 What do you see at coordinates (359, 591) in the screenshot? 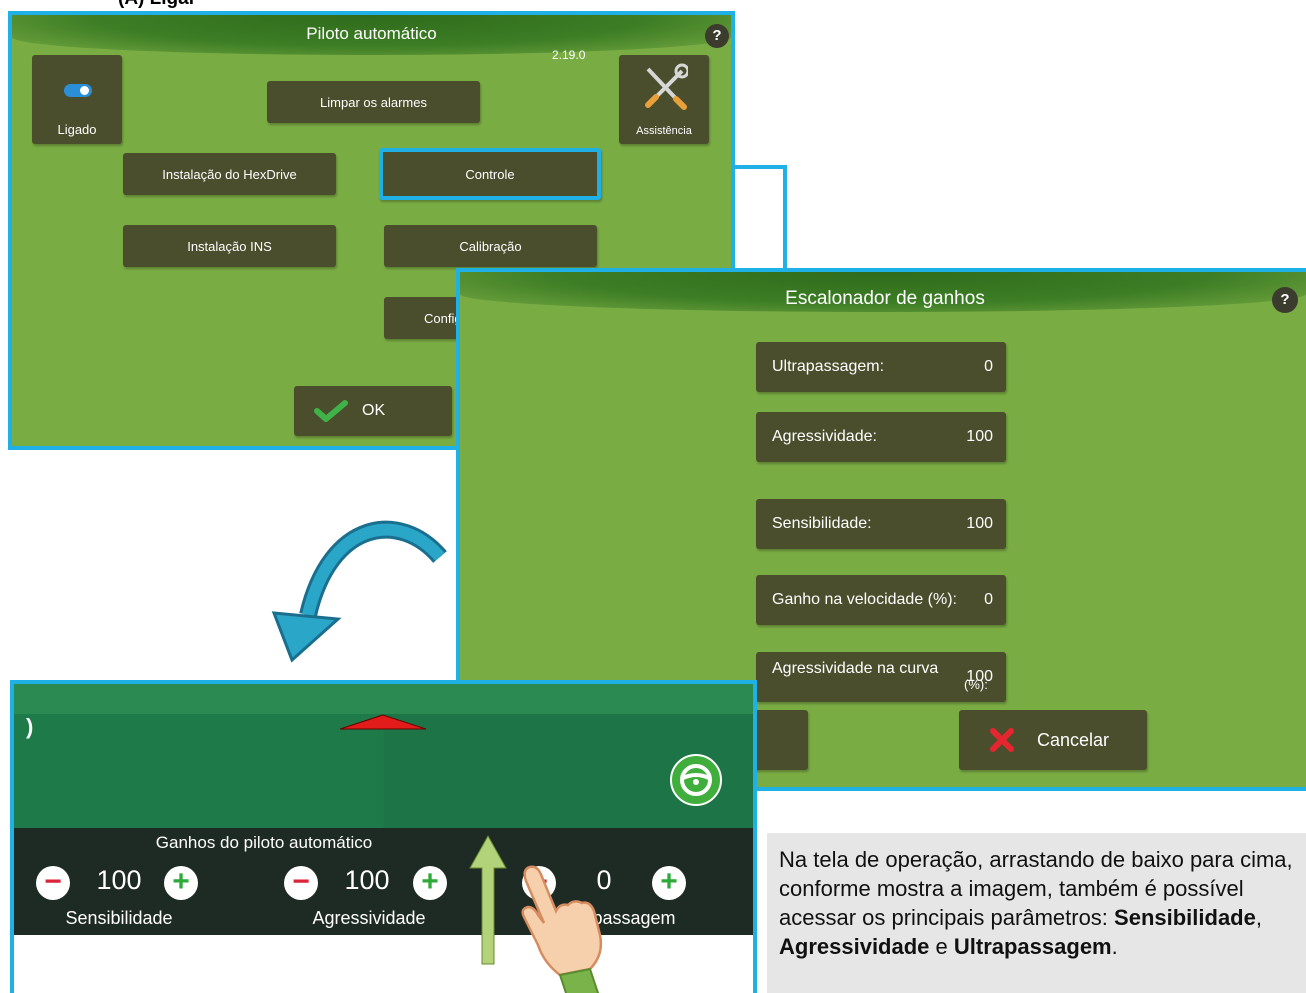
I see `curved-arrow-icon` at bounding box center [359, 591].